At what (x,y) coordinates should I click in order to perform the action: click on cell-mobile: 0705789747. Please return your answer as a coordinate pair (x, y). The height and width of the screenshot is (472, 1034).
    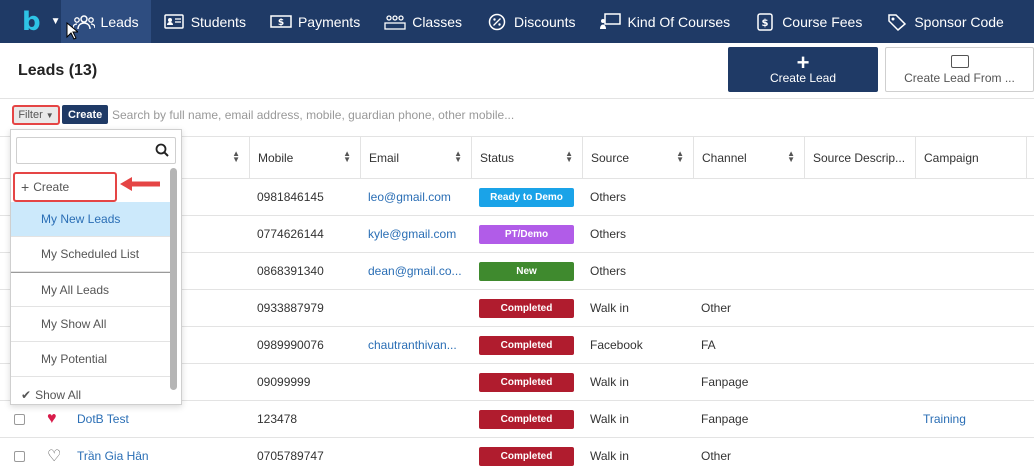
    Looking at the image, I should click on (290, 456).